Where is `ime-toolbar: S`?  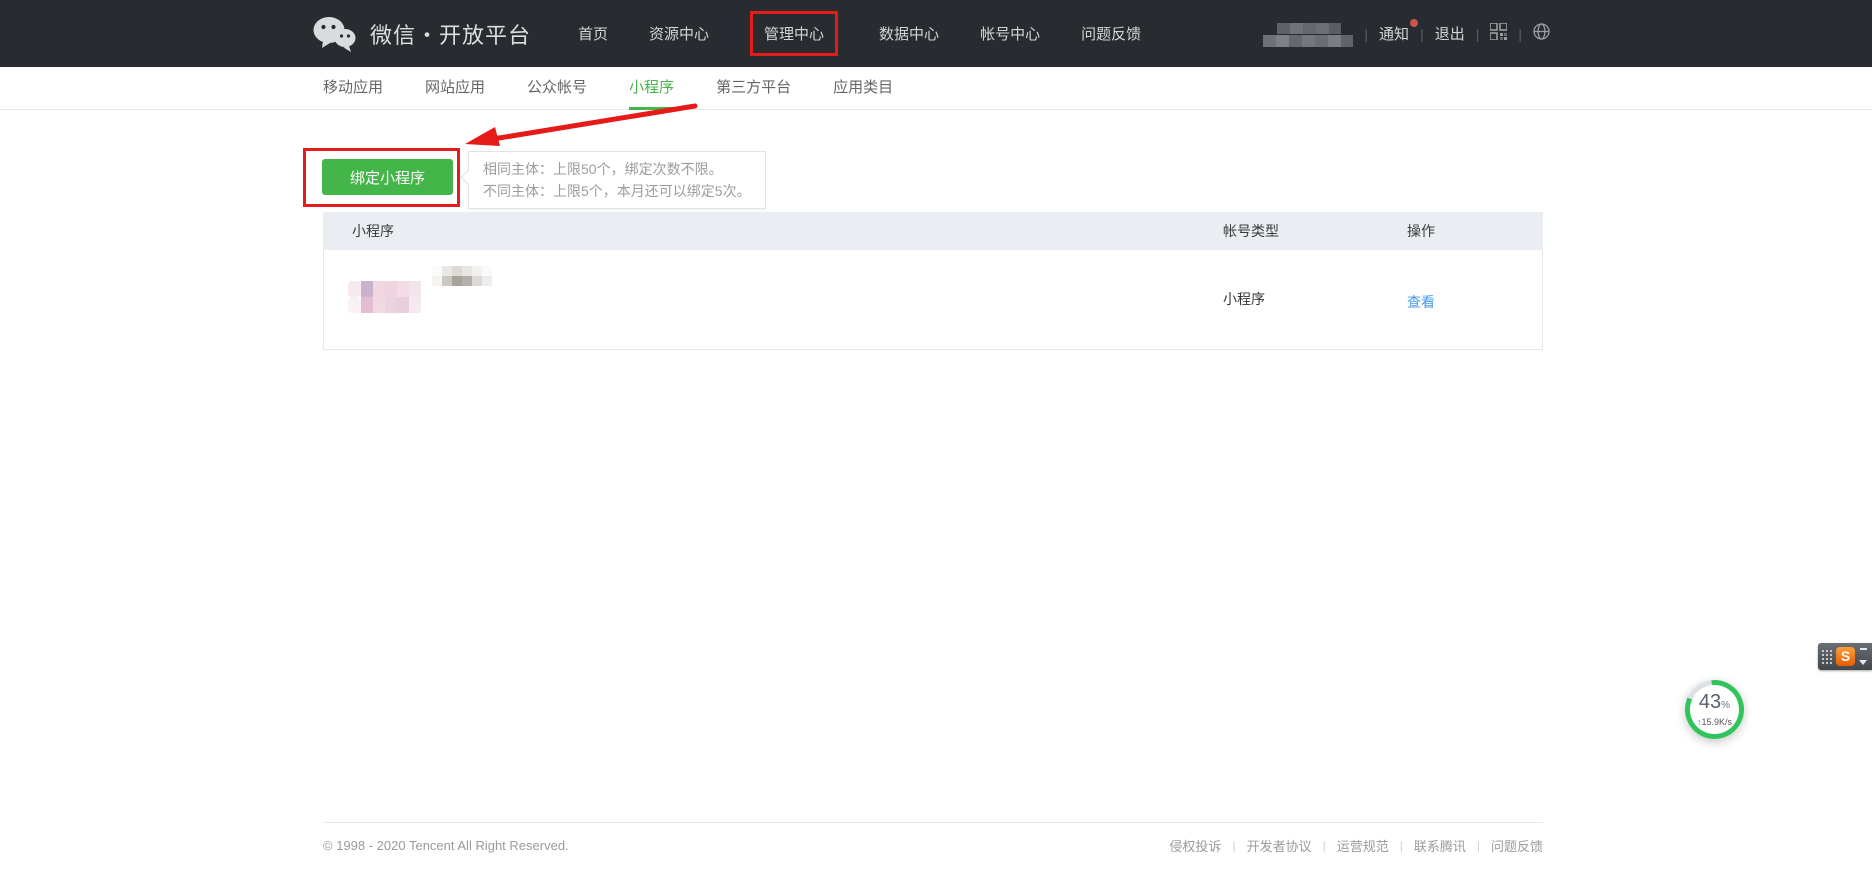 ime-toolbar: S is located at coordinates (1845, 656).